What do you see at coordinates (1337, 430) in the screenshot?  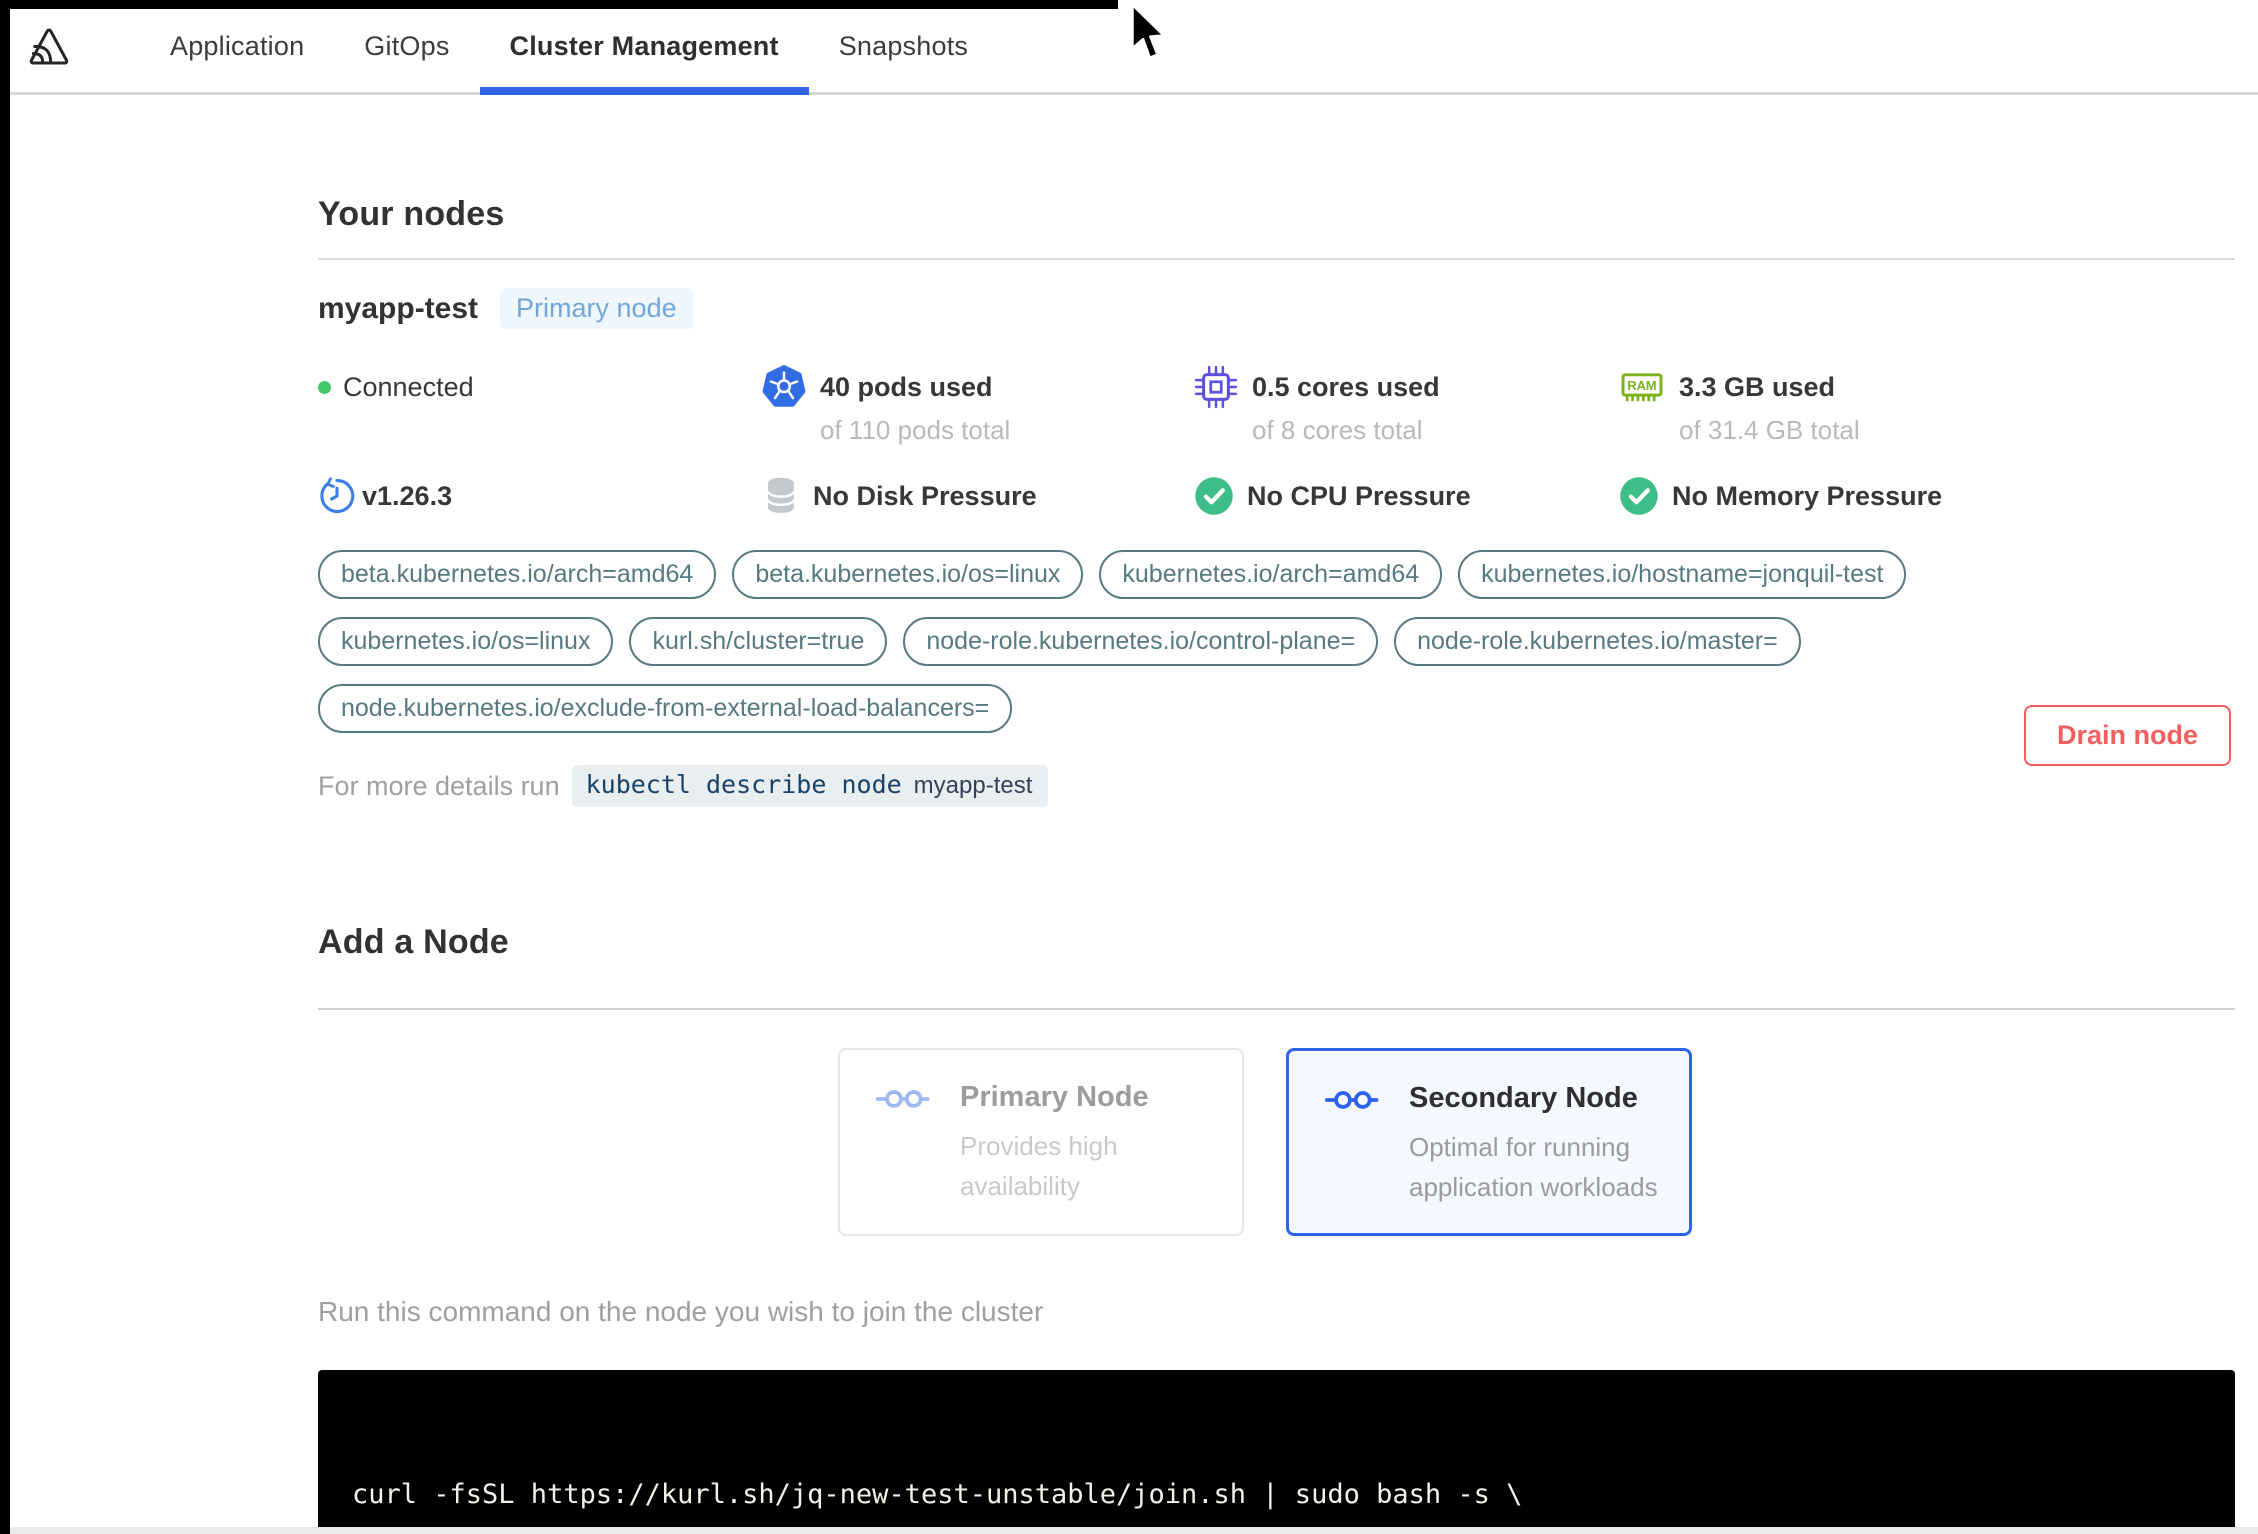 I see `cores-total-label: of 8 cores total` at bounding box center [1337, 430].